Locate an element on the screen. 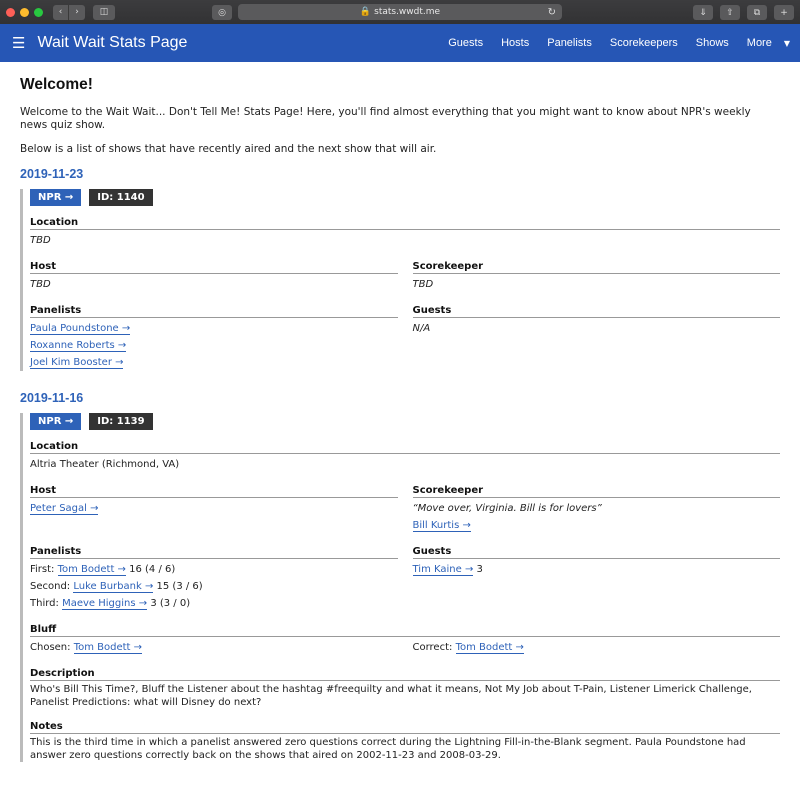 This screenshot has width=800, height=785. show-id-badge: ID: 1139 is located at coordinates (121, 421).